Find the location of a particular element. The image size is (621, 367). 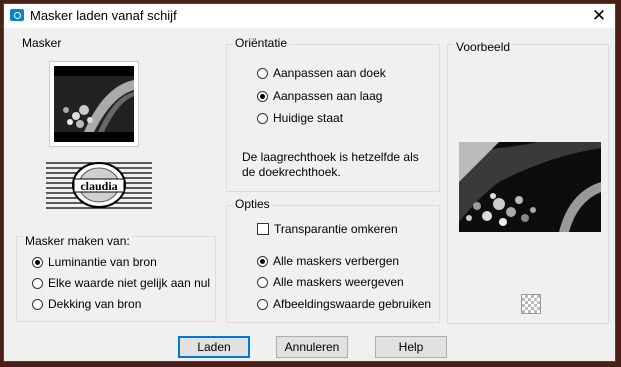

masker-label: Masker is located at coordinates (42, 43).